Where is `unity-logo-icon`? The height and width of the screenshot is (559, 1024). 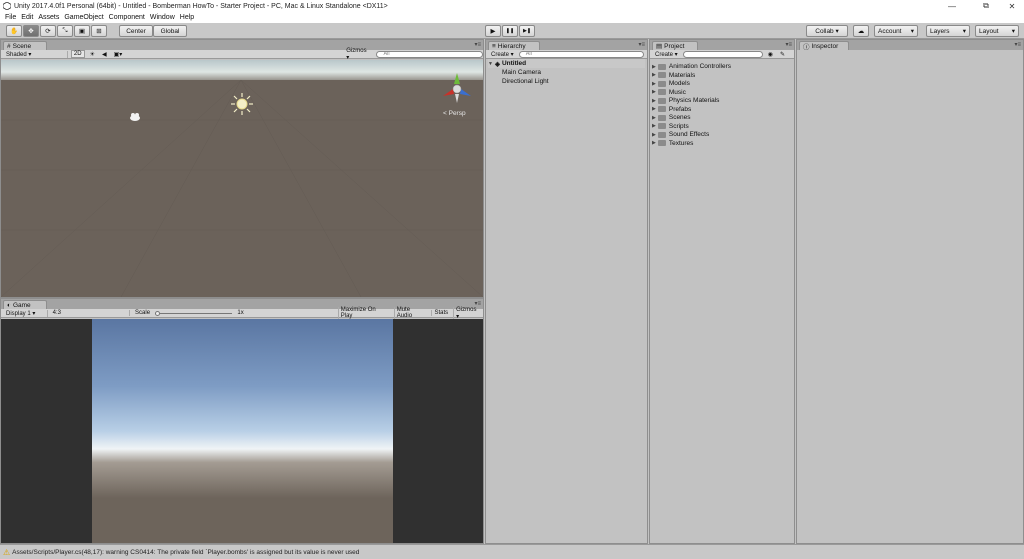
unity-logo-icon is located at coordinates (7, 6).